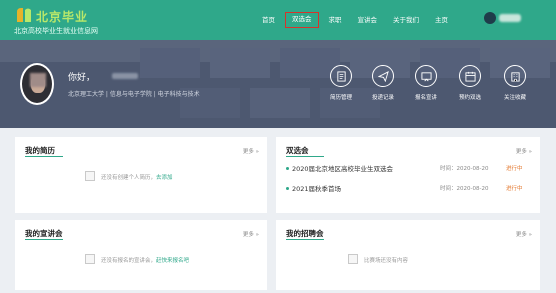 The height and width of the screenshot is (293, 556). I want to click on building-icon, so click(515, 76).